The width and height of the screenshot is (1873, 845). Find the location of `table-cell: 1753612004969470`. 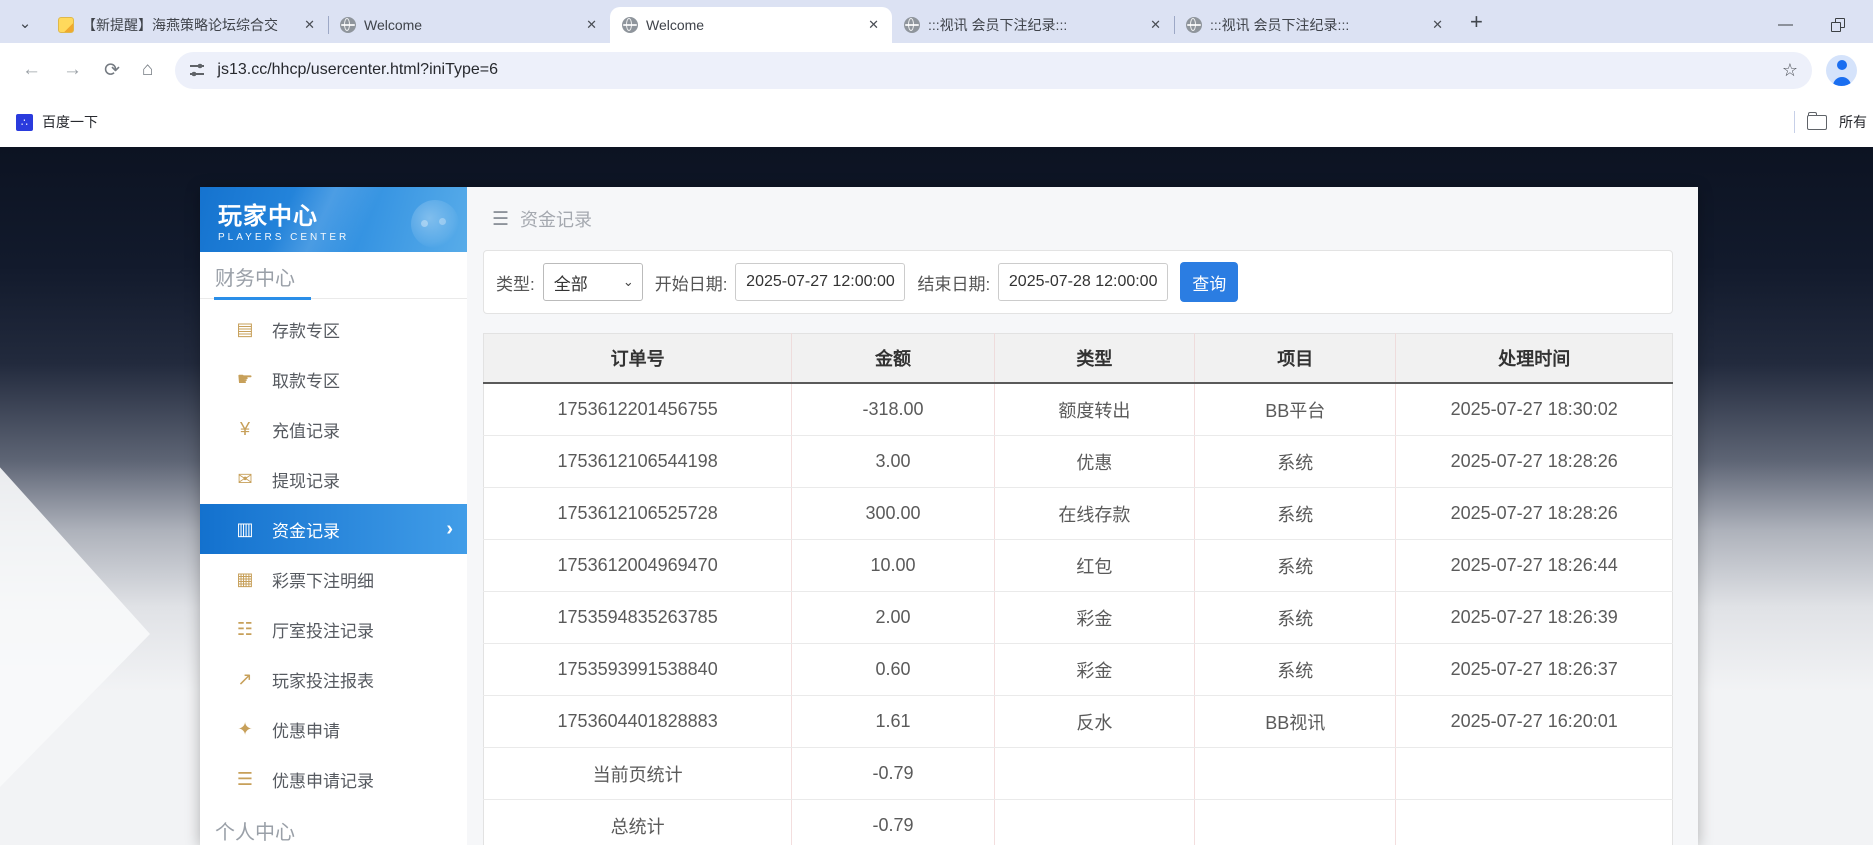

table-cell: 1753612004969470 is located at coordinates (638, 565).